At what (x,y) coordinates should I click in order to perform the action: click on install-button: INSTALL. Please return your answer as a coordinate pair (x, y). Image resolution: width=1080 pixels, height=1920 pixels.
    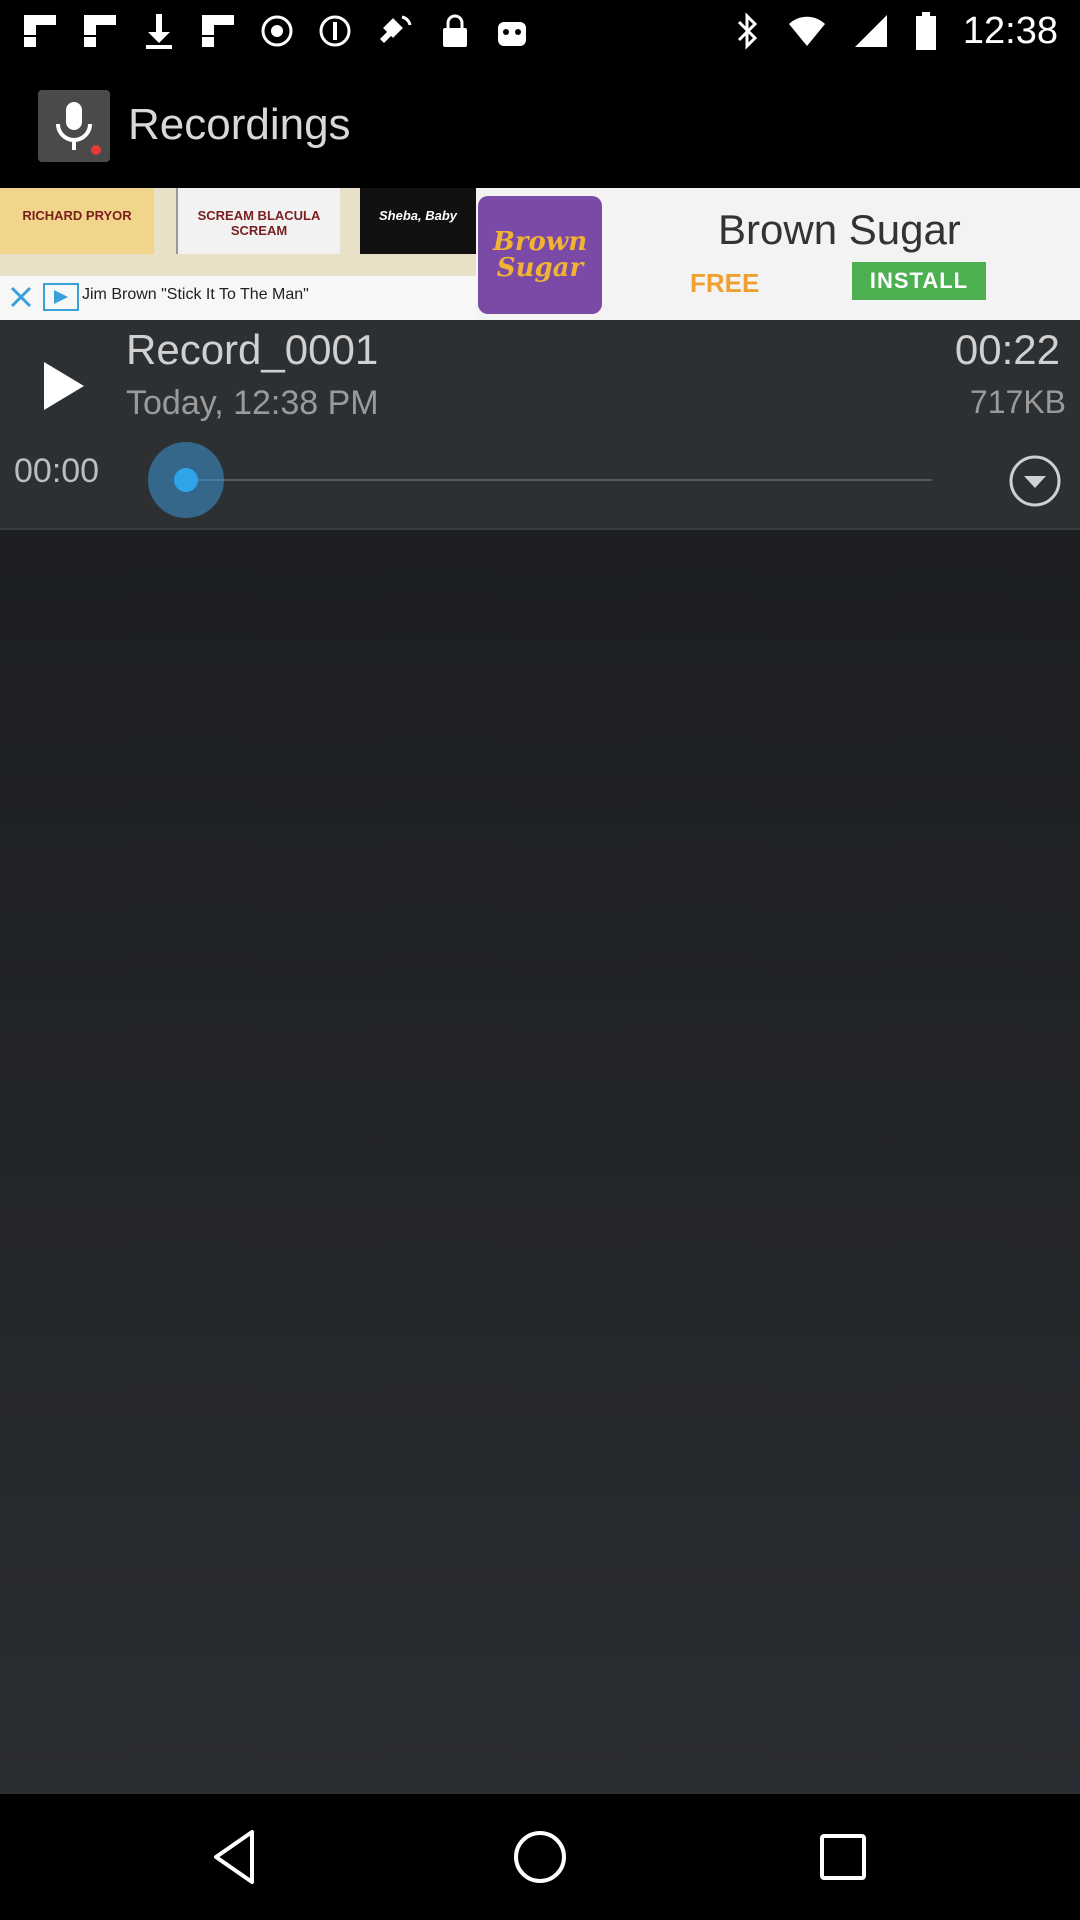
    Looking at the image, I should click on (919, 281).